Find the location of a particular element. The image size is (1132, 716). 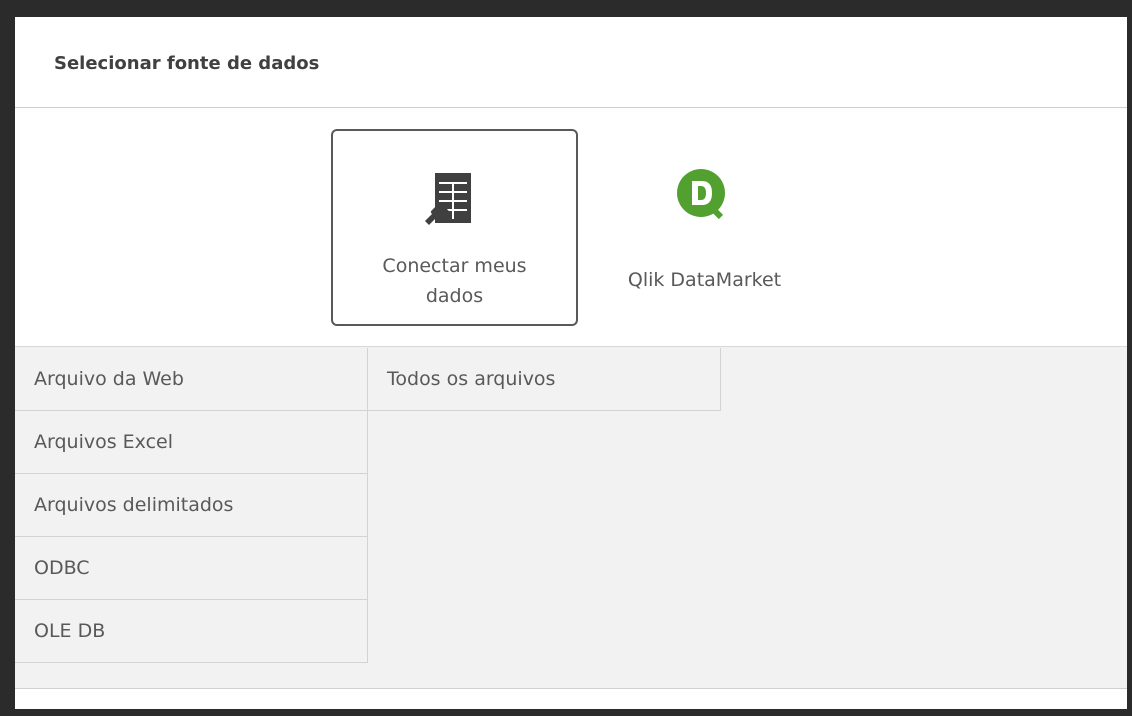

qlik-datamarket-label: Qlik DataMarket is located at coordinates (704, 280).